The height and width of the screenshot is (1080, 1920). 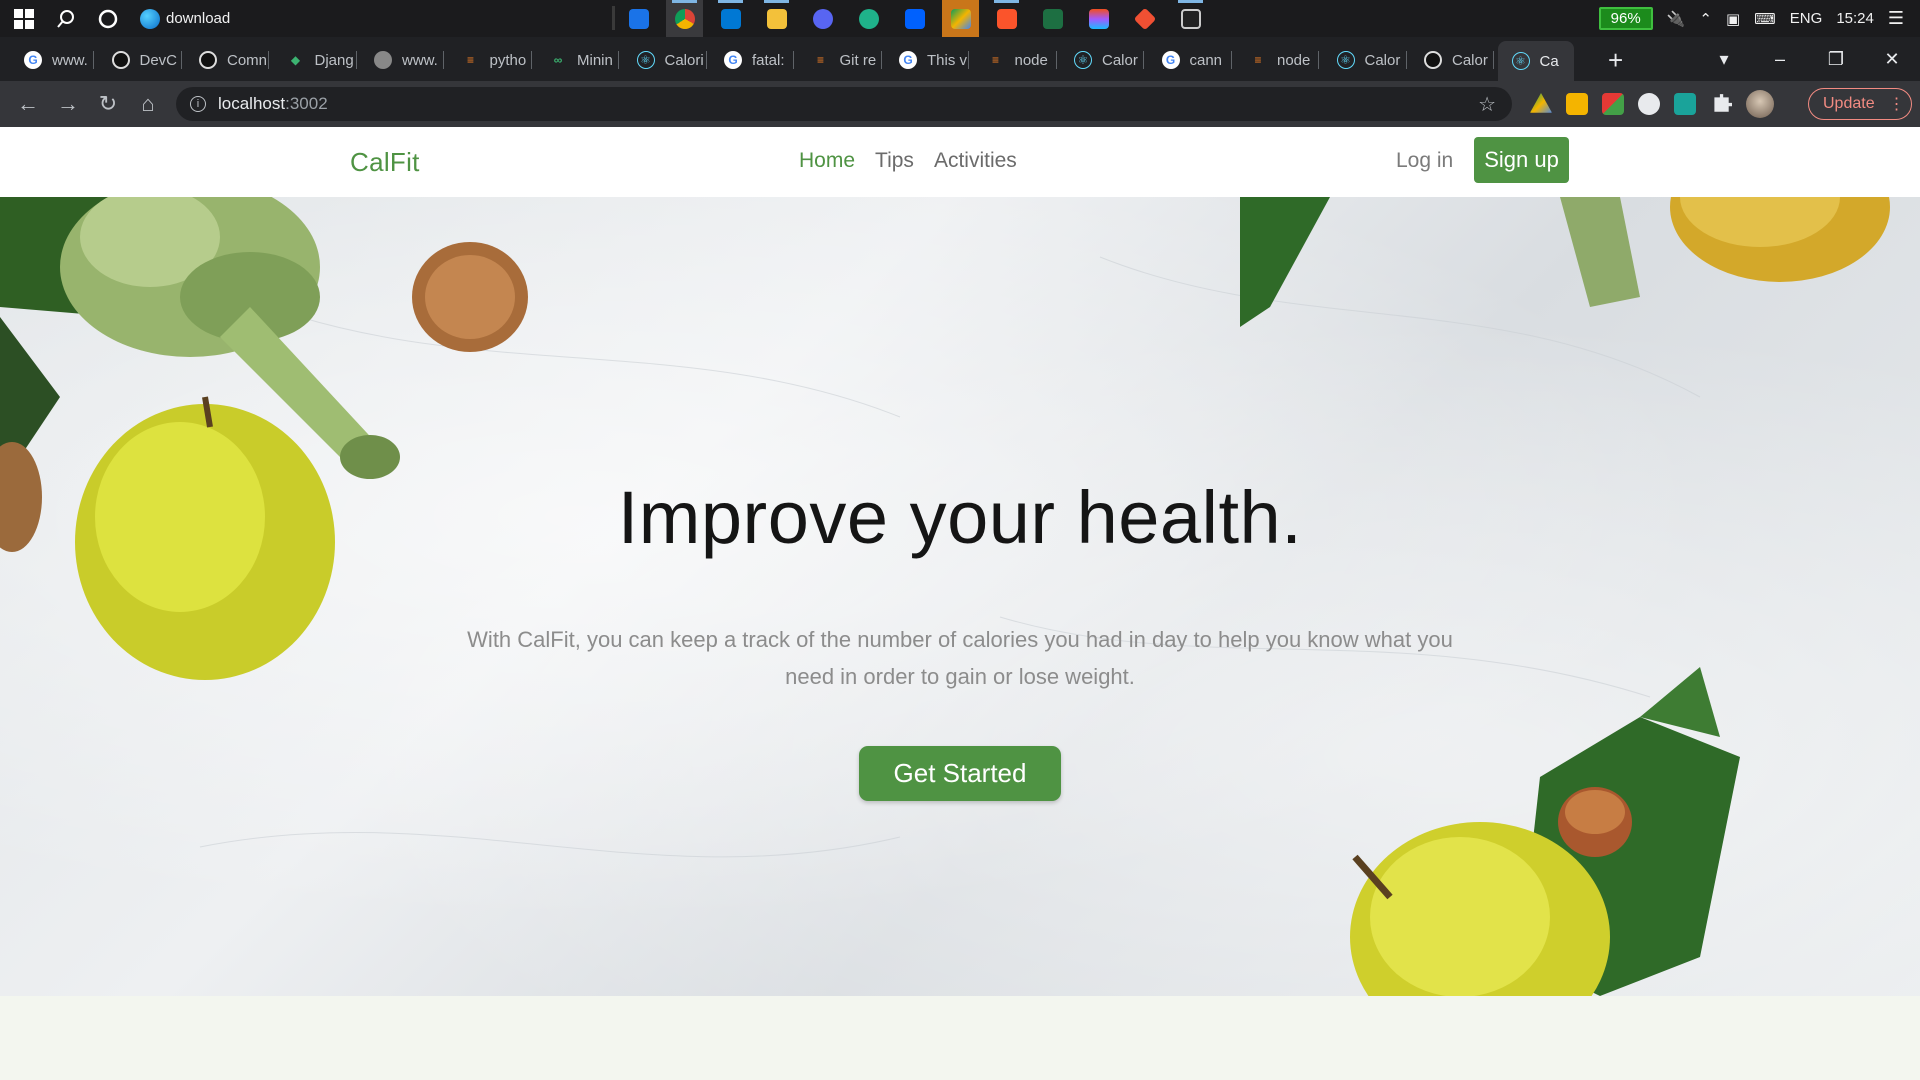 I want to click on profile-avatar, so click(x=1760, y=104).